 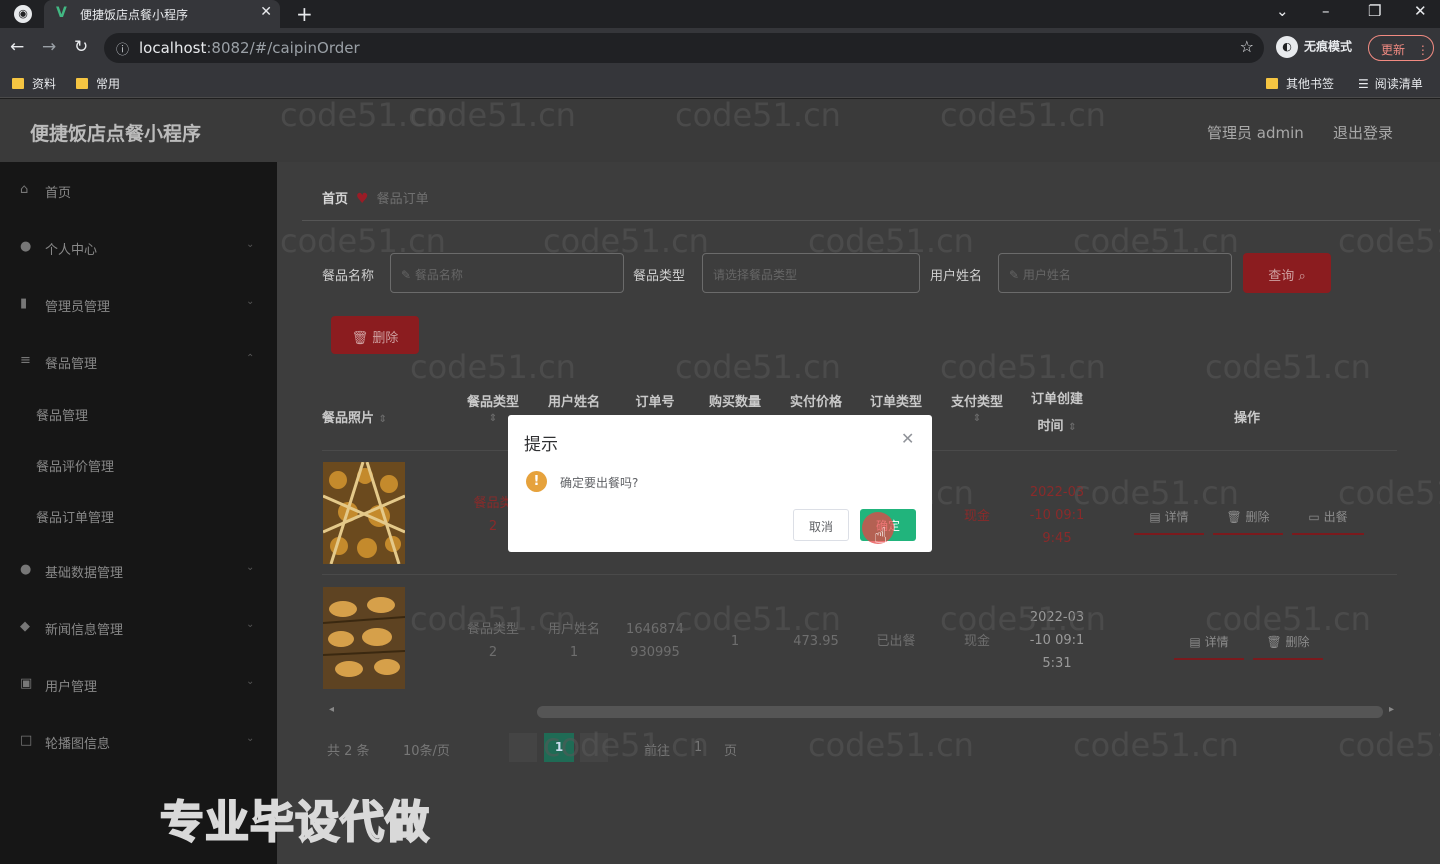 What do you see at coordinates (720, 14) in the screenshot?
I see `browser-tabbar: ◉ V 便捷饭店点餐小程序 ✕ + ⌄ – ❐ ✕` at bounding box center [720, 14].